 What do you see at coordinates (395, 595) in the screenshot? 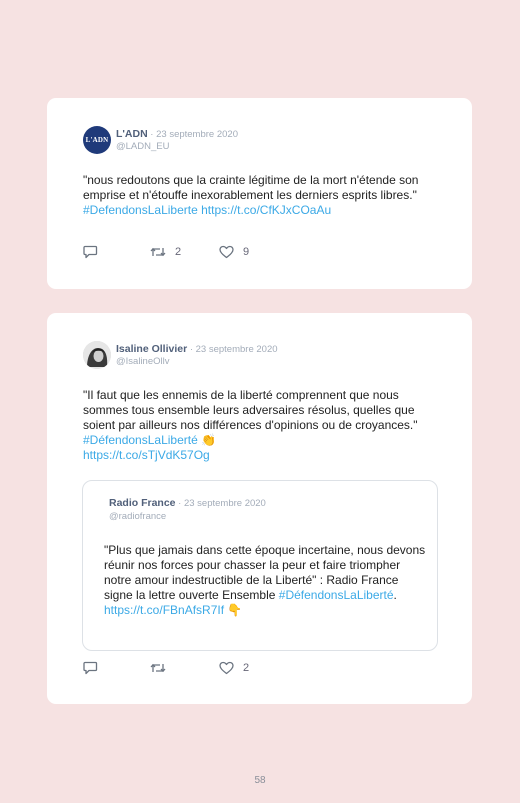
I see `quoted-tweet-punctuation: .` at bounding box center [395, 595].